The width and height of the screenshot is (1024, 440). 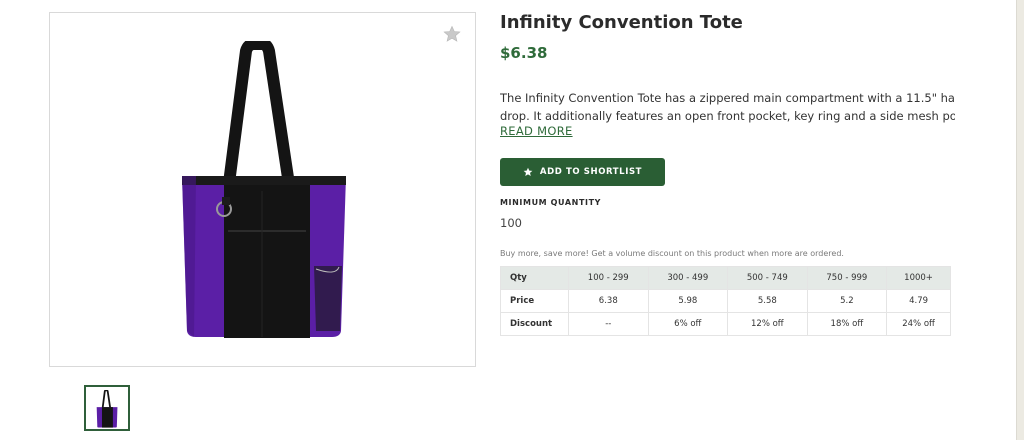 What do you see at coordinates (591, 172) in the screenshot?
I see `add-to-shortlist-label: ADD TO SHORTLIST` at bounding box center [591, 172].